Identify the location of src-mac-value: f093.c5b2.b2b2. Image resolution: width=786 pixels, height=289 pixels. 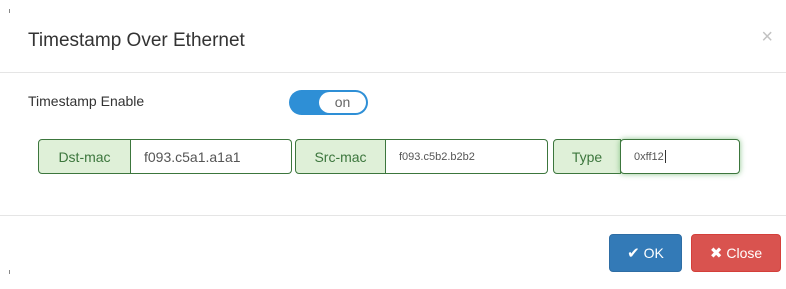
(437, 156).